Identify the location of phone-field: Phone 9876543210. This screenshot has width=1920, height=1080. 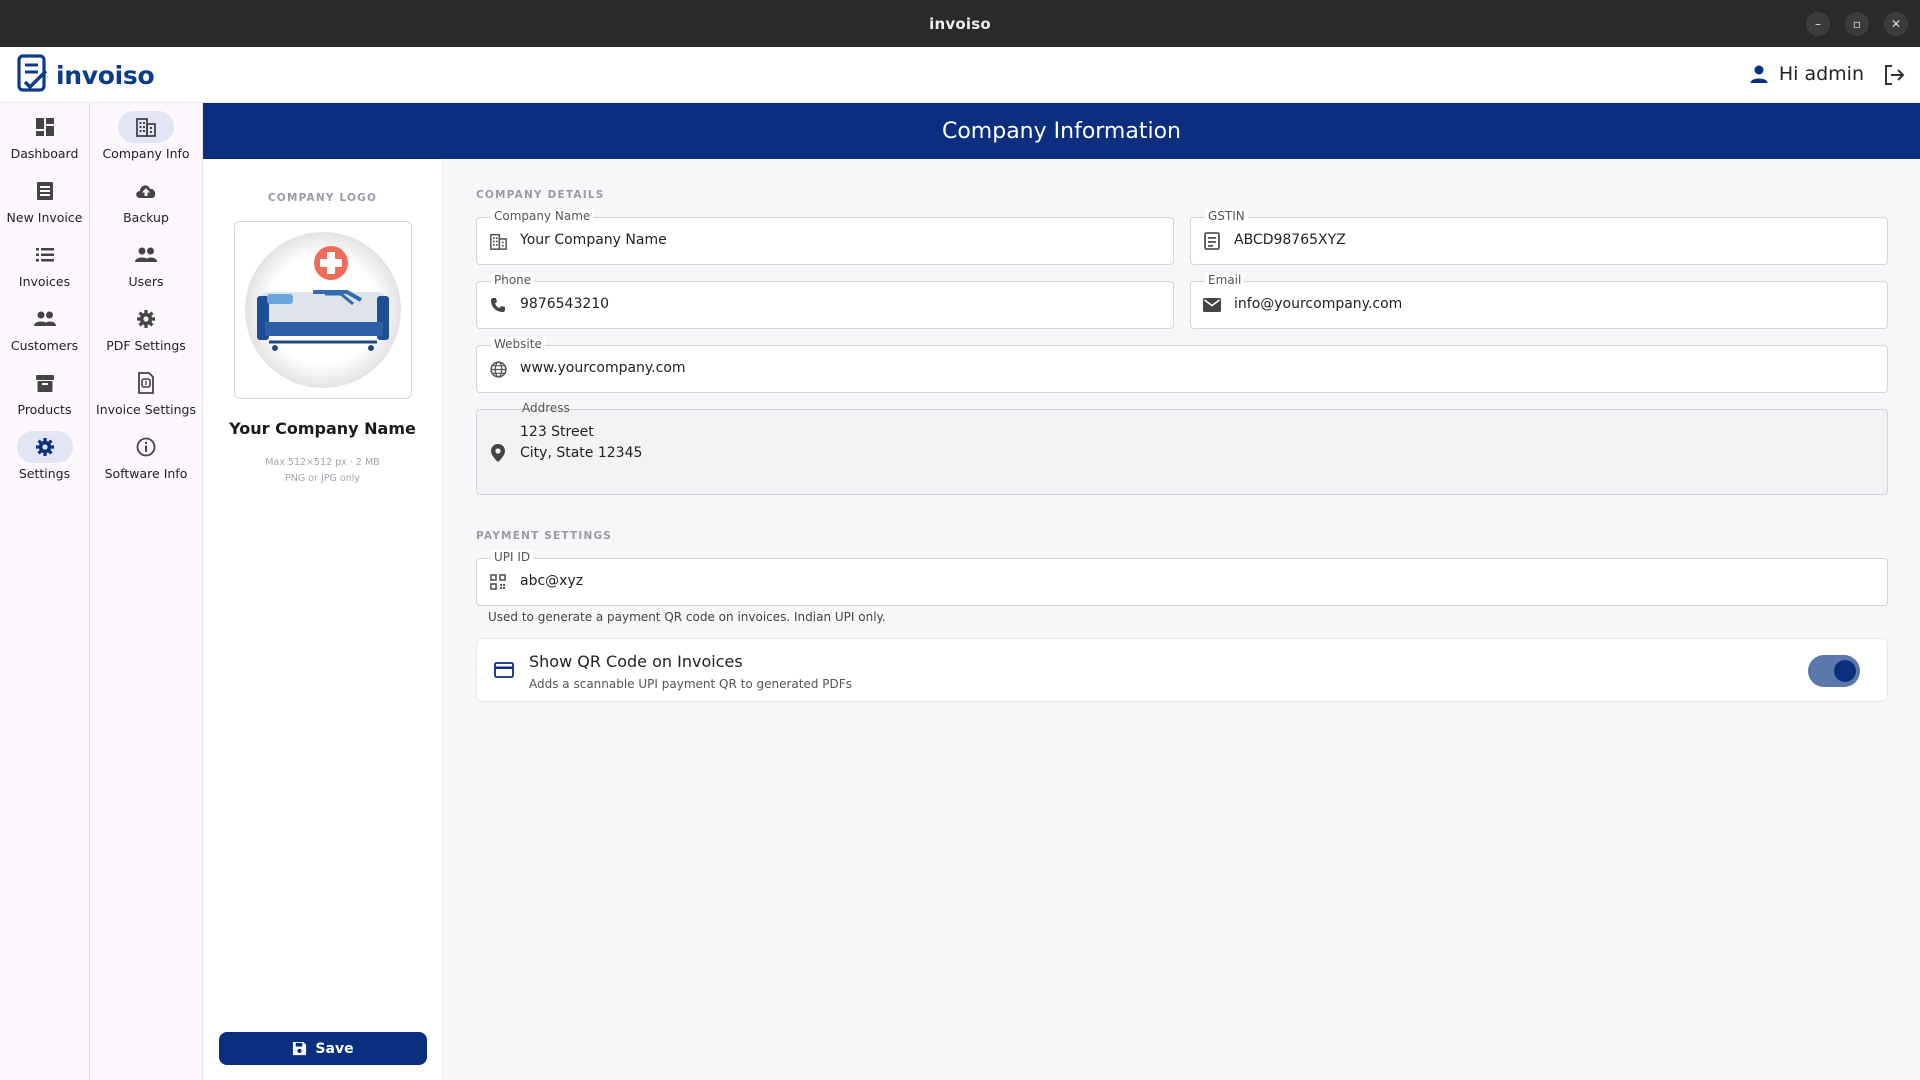
(825, 301).